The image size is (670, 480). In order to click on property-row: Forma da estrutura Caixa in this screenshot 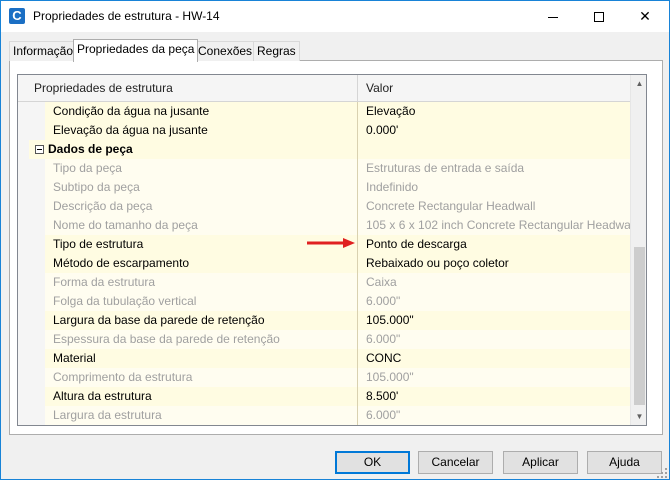, I will do `click(324, 282)`.